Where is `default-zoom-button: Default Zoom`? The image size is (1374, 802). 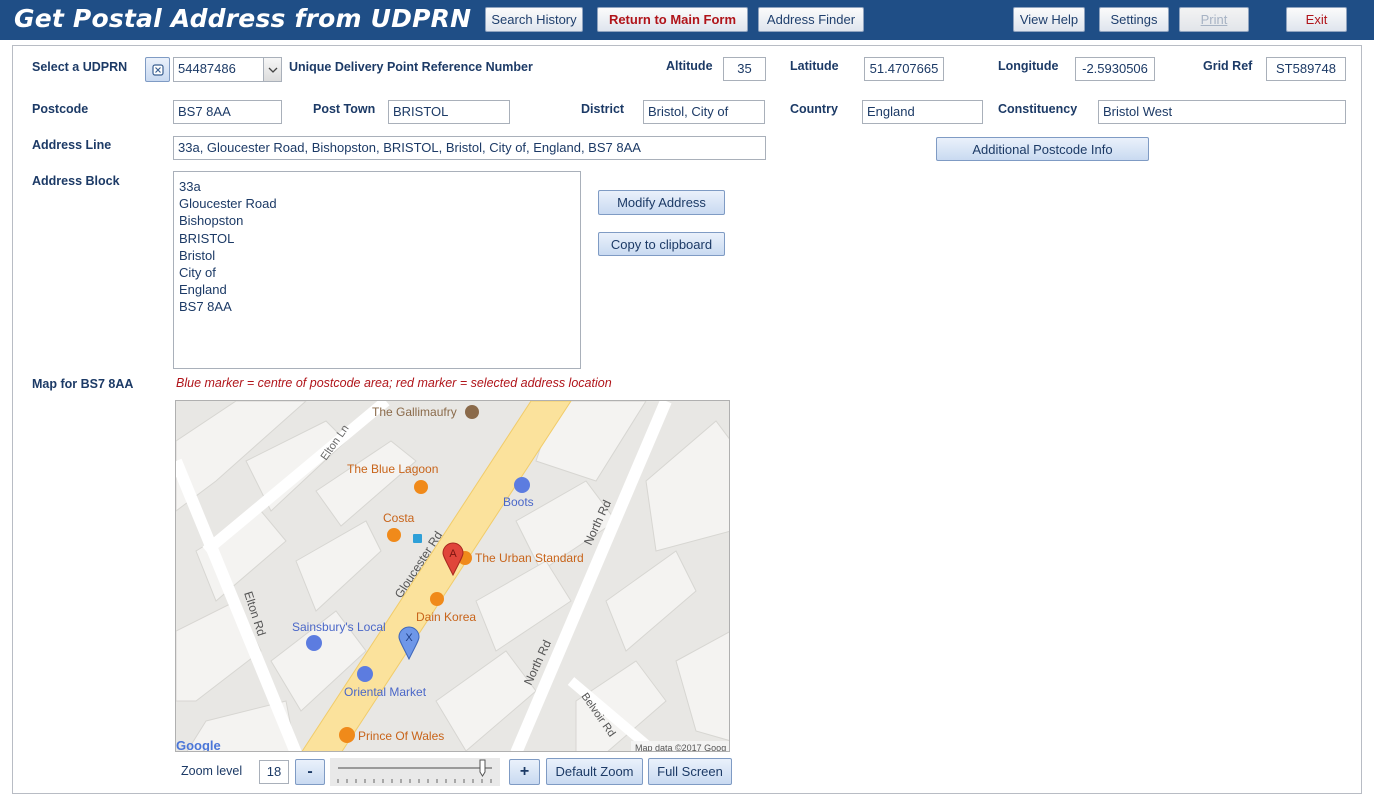 default-zoom-button: Default Zoom is located at coordinates (594, 771).